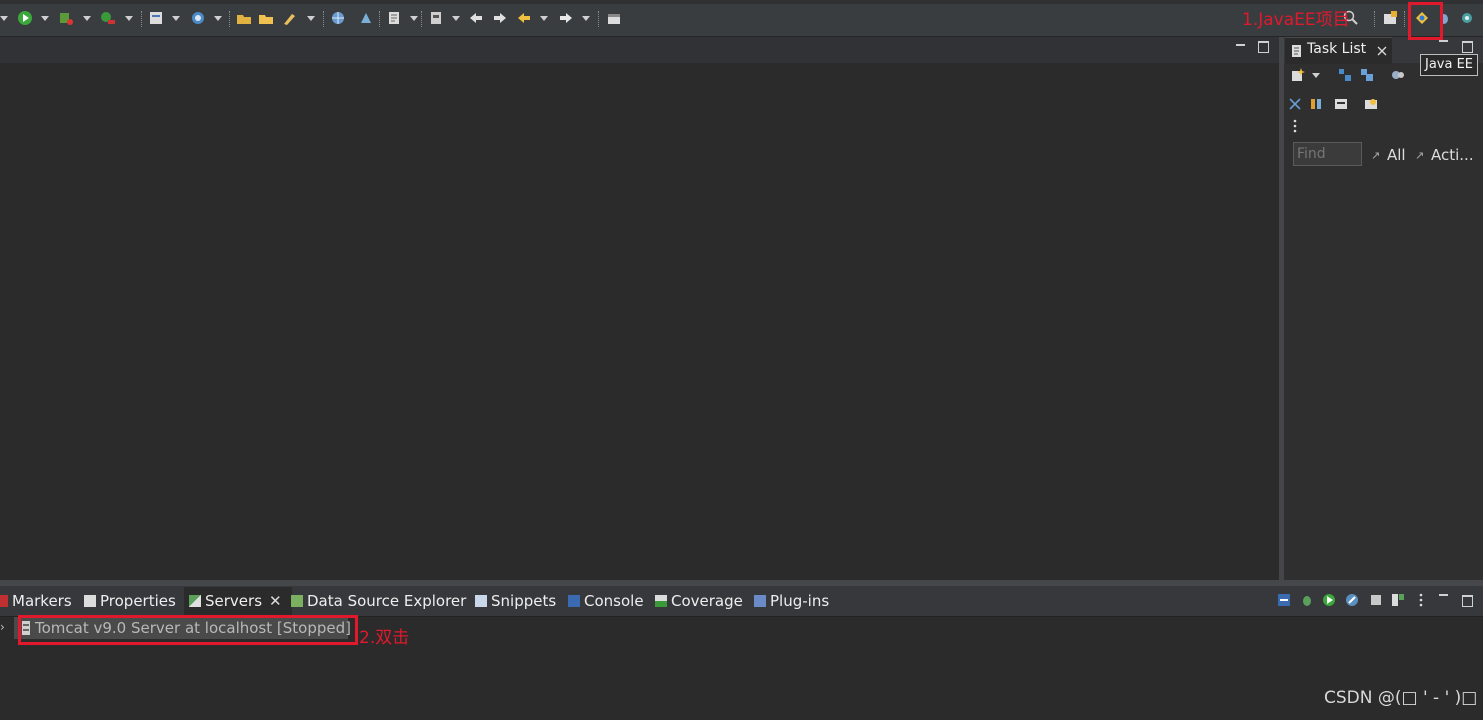 This screenshot has height=720, width=1483. I want to click on close-icon: ✕, so click(275, 601).